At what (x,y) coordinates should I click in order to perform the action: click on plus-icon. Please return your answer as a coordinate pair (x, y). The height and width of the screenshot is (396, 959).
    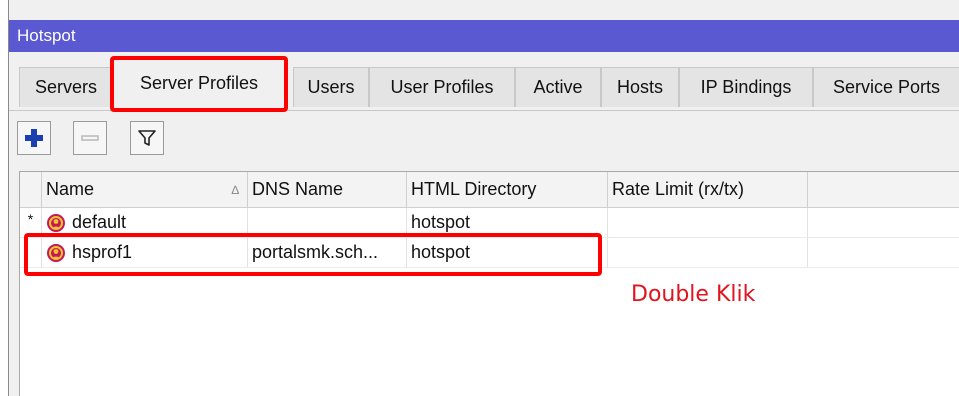
    Looking at the image, I should click on (34, 138).